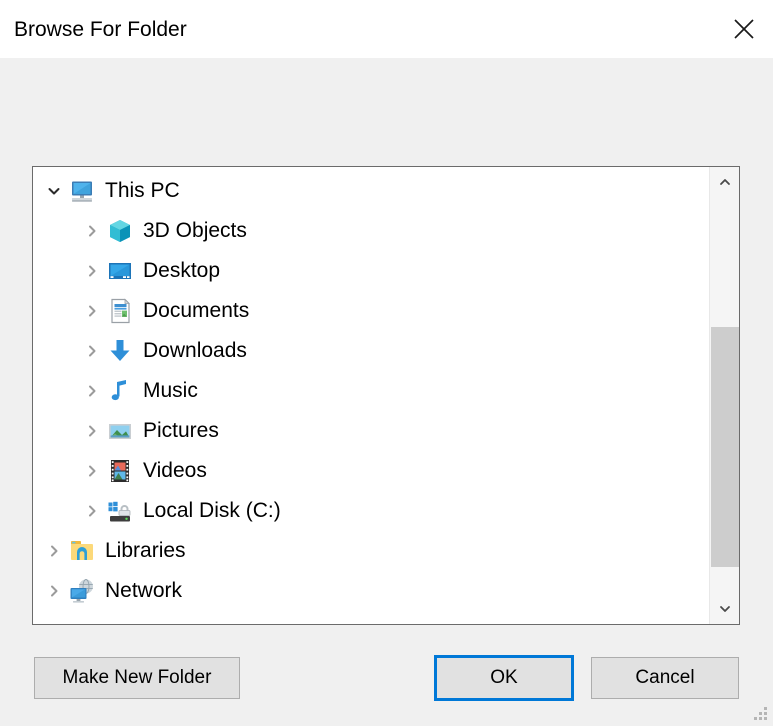 The height and width of the screenshot is (726, 773). What do you see at coordinates (120, 431) in the screenshot?
I see `pictures-icon` at bounding box center [120, 431].